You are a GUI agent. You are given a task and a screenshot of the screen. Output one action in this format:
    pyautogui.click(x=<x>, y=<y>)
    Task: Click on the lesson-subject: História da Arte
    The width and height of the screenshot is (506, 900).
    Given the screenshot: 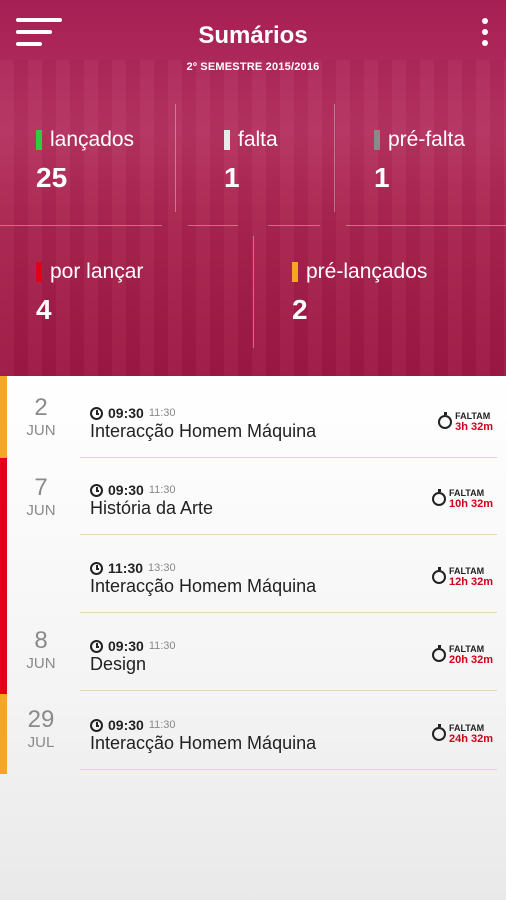 What is the action you would take?
    pyautogui.click(x=152, y=508)
    